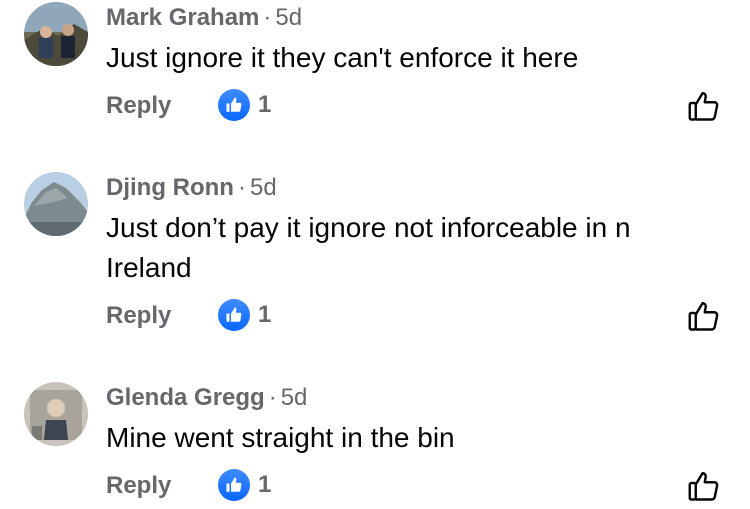 The height and width of the screenshot is (509, 750). I want to click on author-name: Glenda Gregg, so click(185, 397).